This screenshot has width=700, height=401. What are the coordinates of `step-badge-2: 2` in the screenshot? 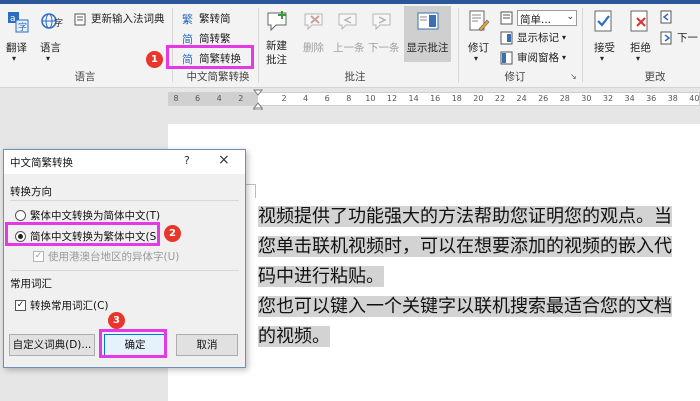 It's located at (172, 233).